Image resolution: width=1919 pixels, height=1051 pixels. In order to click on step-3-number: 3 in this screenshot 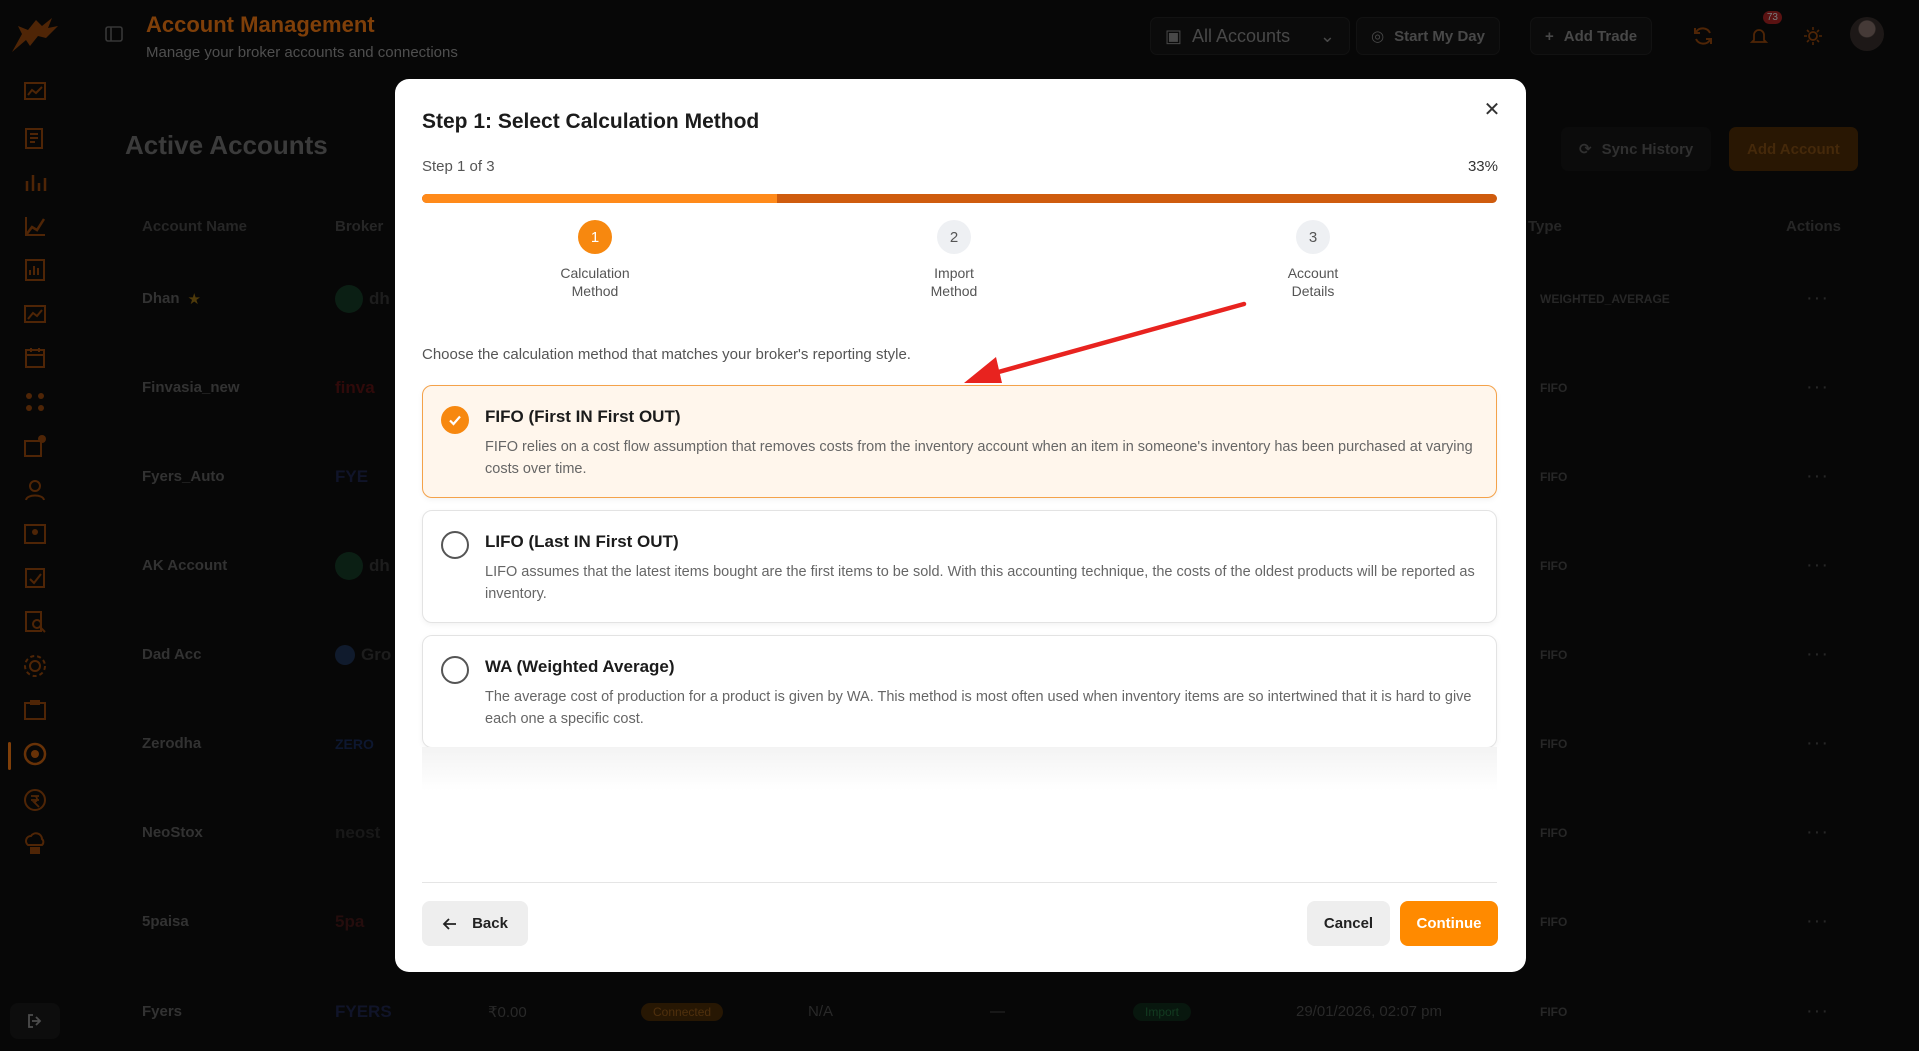, I will do `click(1313, 237)`.